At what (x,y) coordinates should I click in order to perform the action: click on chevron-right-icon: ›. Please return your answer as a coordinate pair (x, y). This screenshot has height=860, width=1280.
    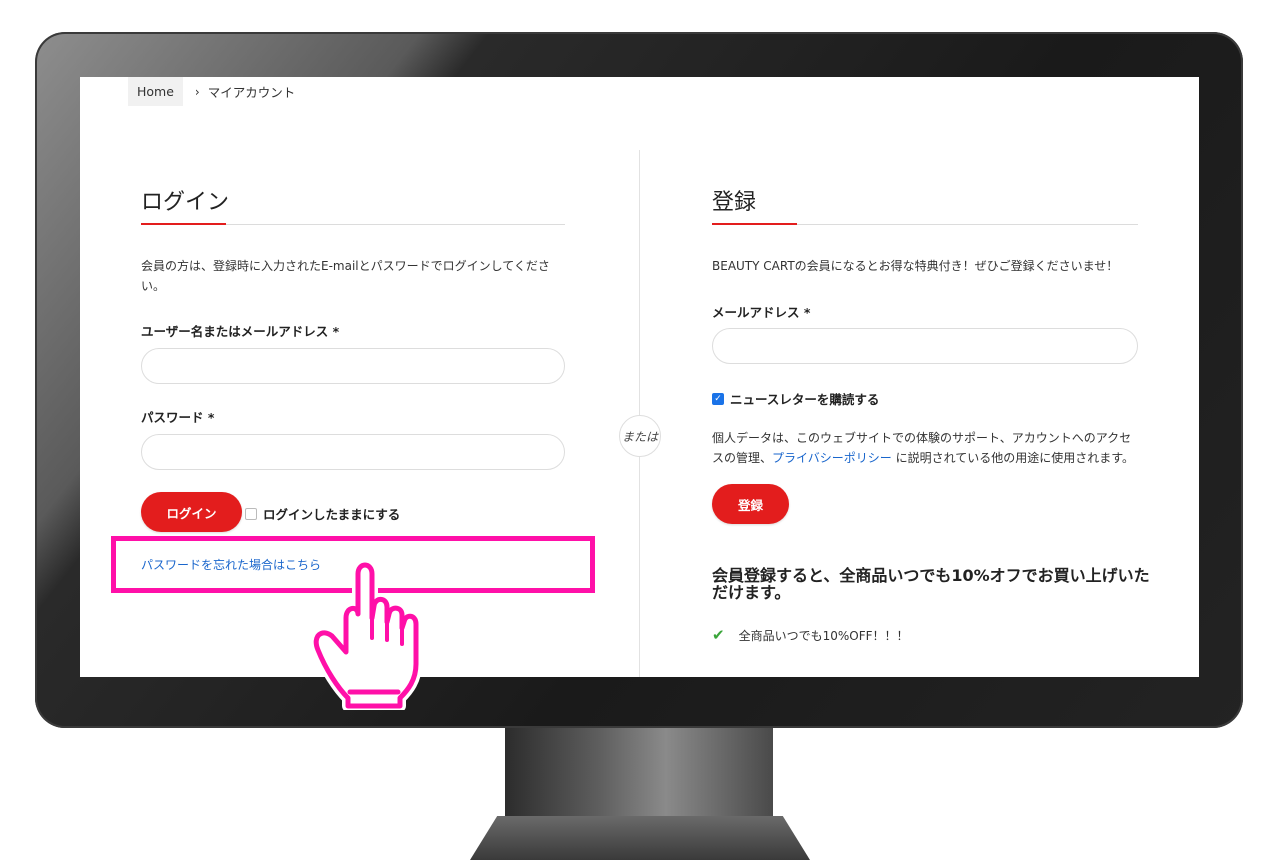
    Looking at the image, I should click on (197, 91).